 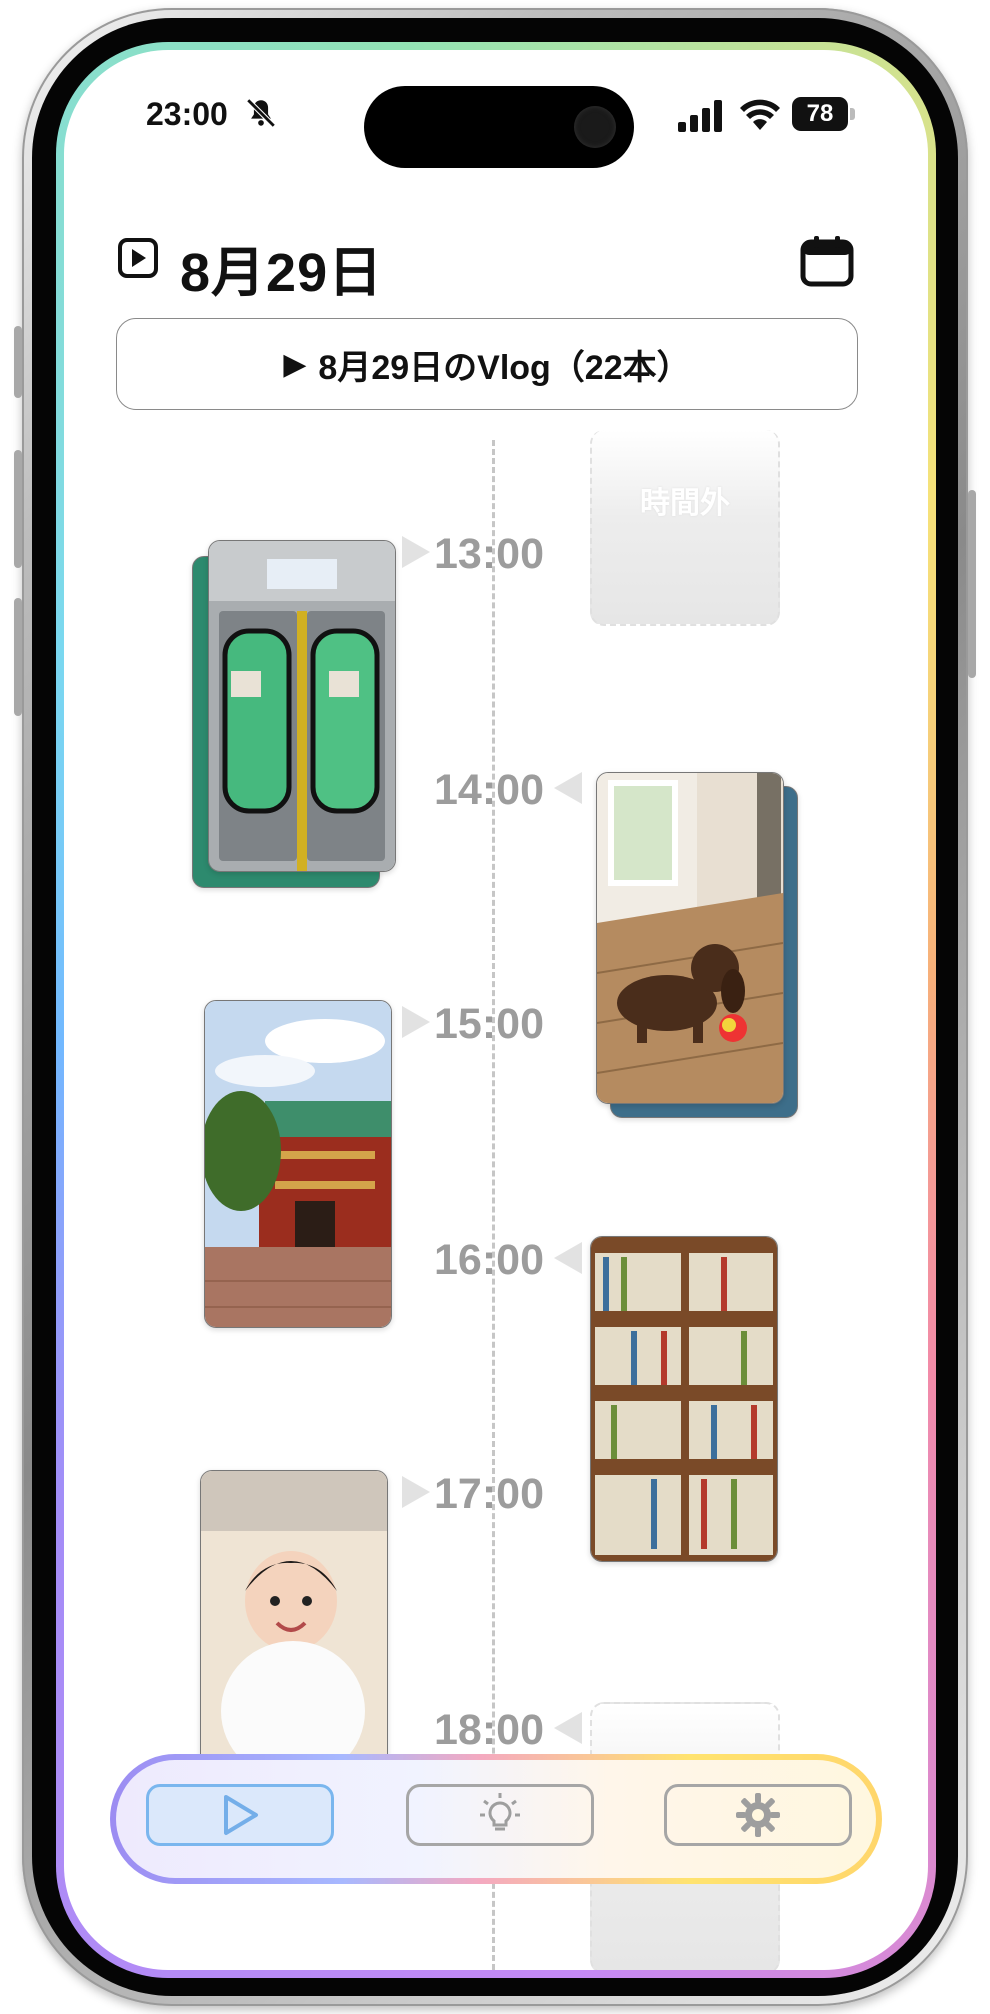 I want to click on video-thumbnail-baby, so click(x=294, y=1621).